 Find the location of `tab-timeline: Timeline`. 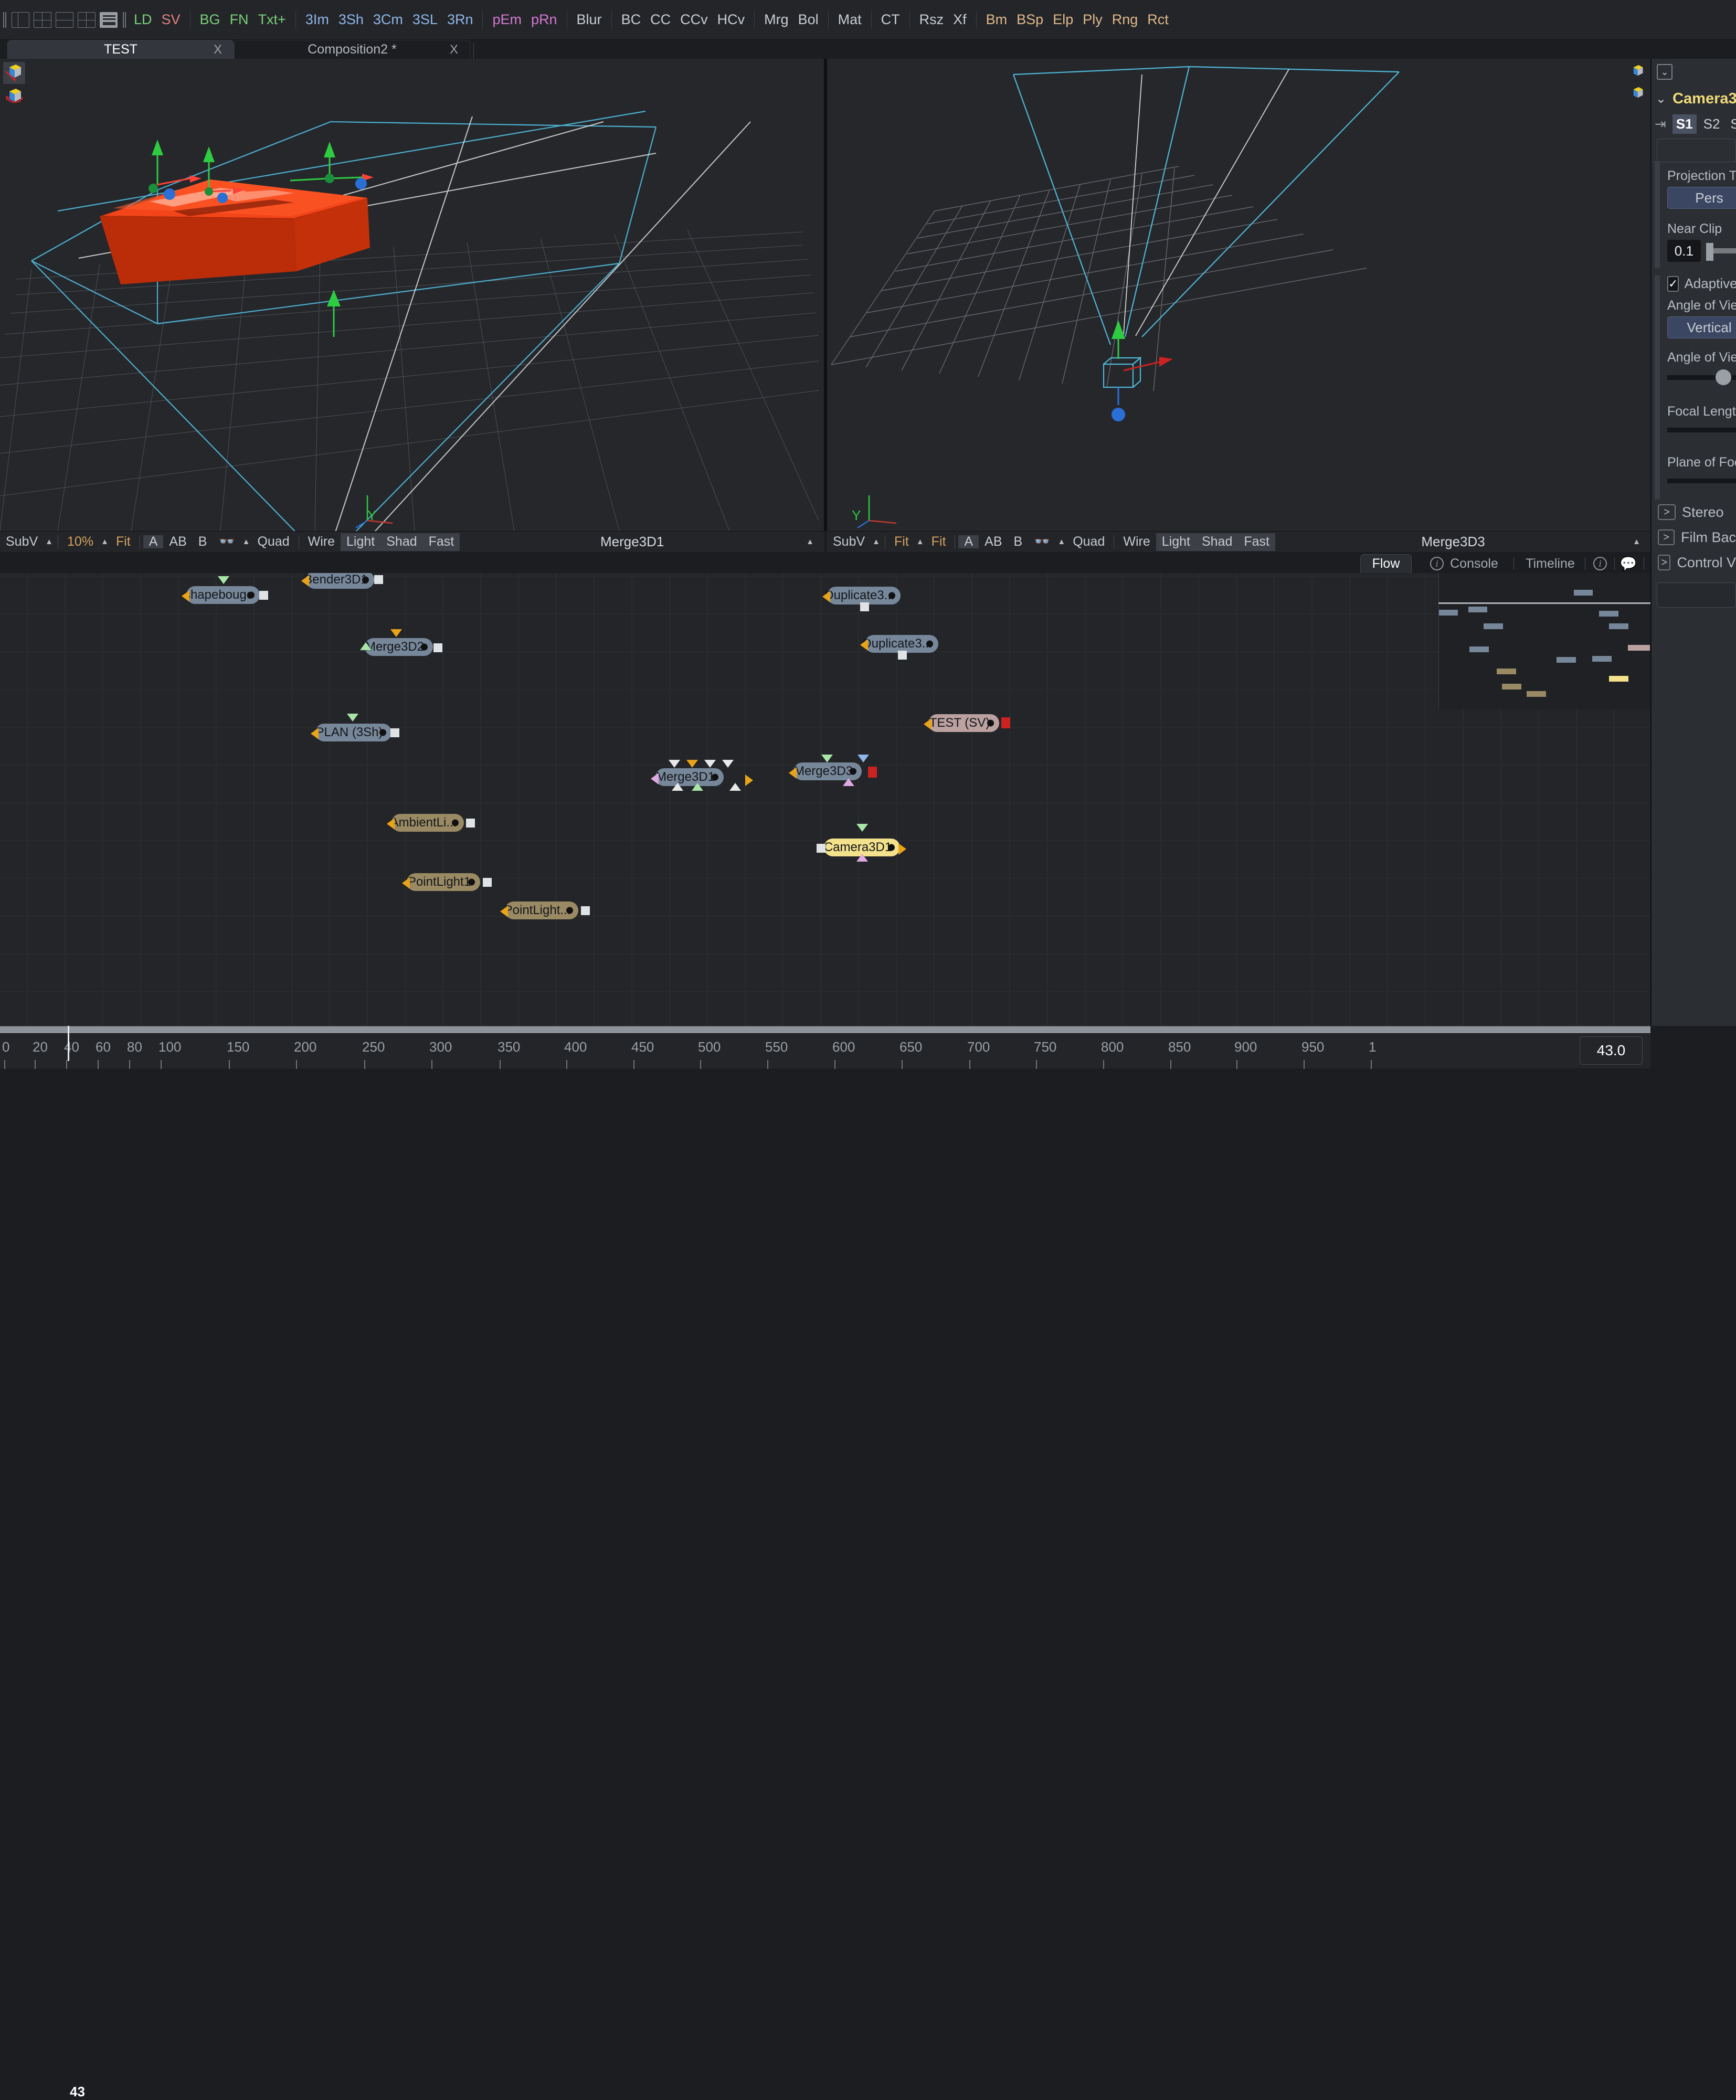

tab-timeline: Timeline is located at coordinates (1550, 563).